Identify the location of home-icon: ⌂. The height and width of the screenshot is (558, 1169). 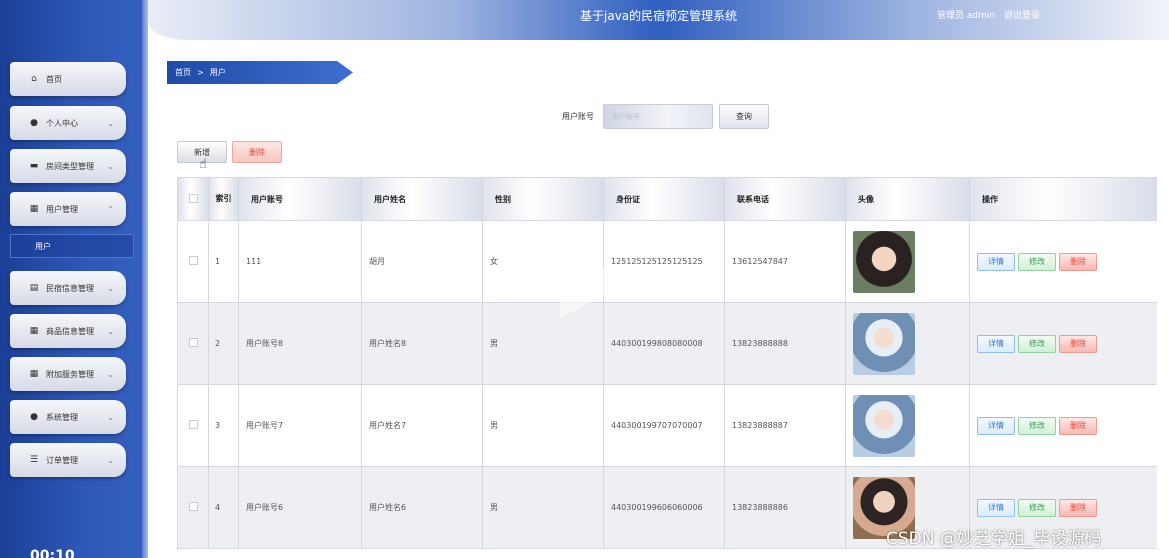
(34, 79).